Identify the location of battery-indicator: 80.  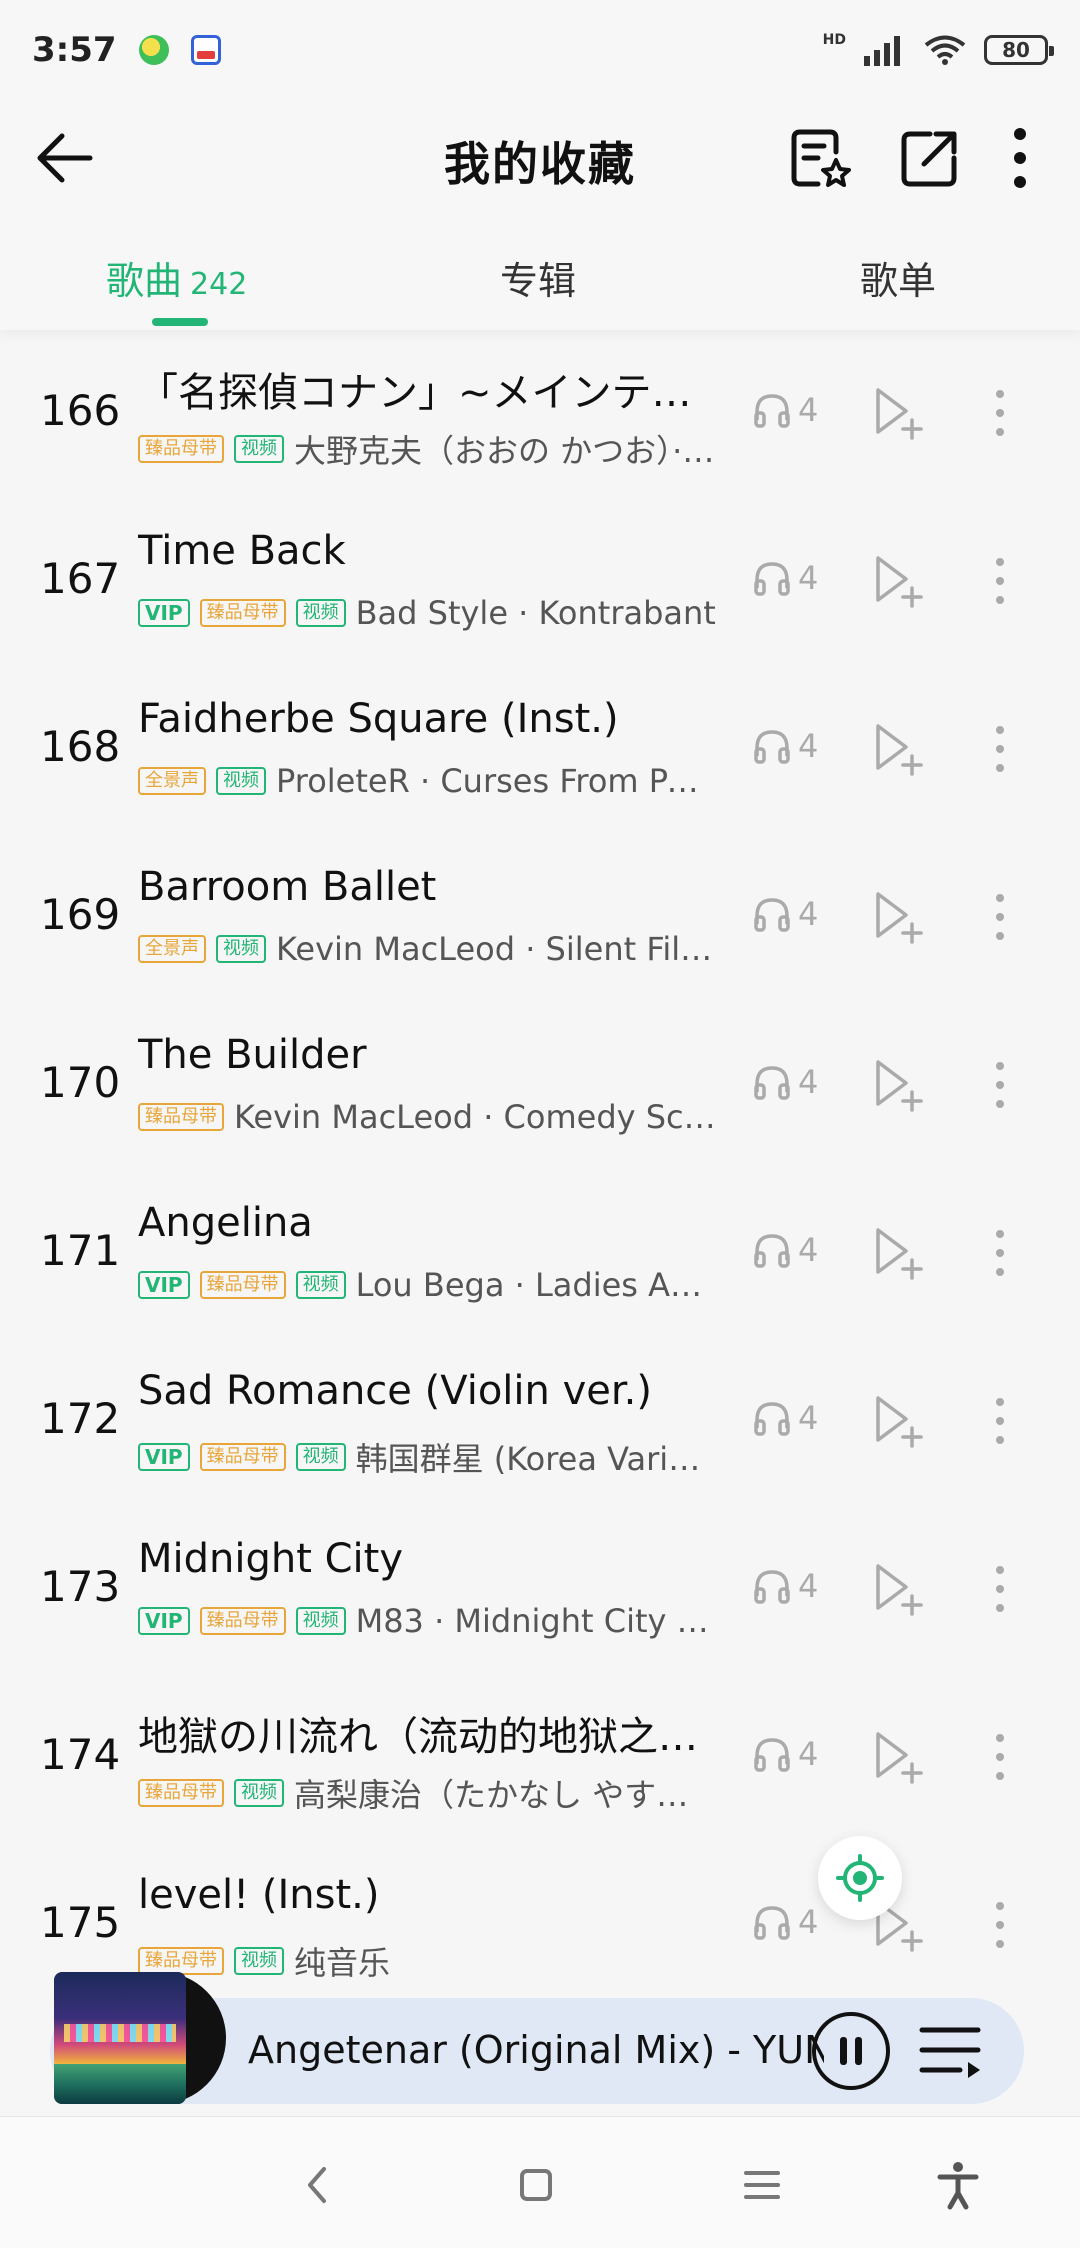
(1019, 50).